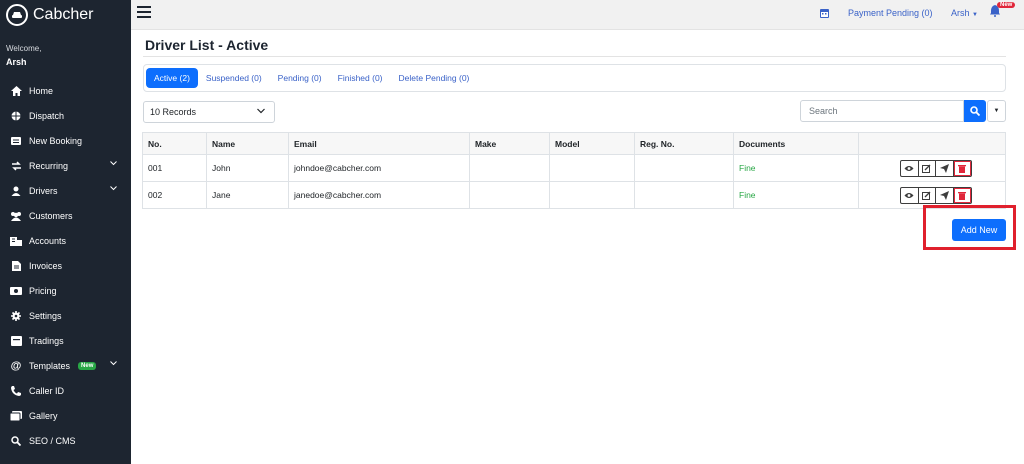 Image resolution: width=1024 pixels, height=464 pixels. I want to click on tab-delete-pending: Delete Pending (0), so click(434, 78).